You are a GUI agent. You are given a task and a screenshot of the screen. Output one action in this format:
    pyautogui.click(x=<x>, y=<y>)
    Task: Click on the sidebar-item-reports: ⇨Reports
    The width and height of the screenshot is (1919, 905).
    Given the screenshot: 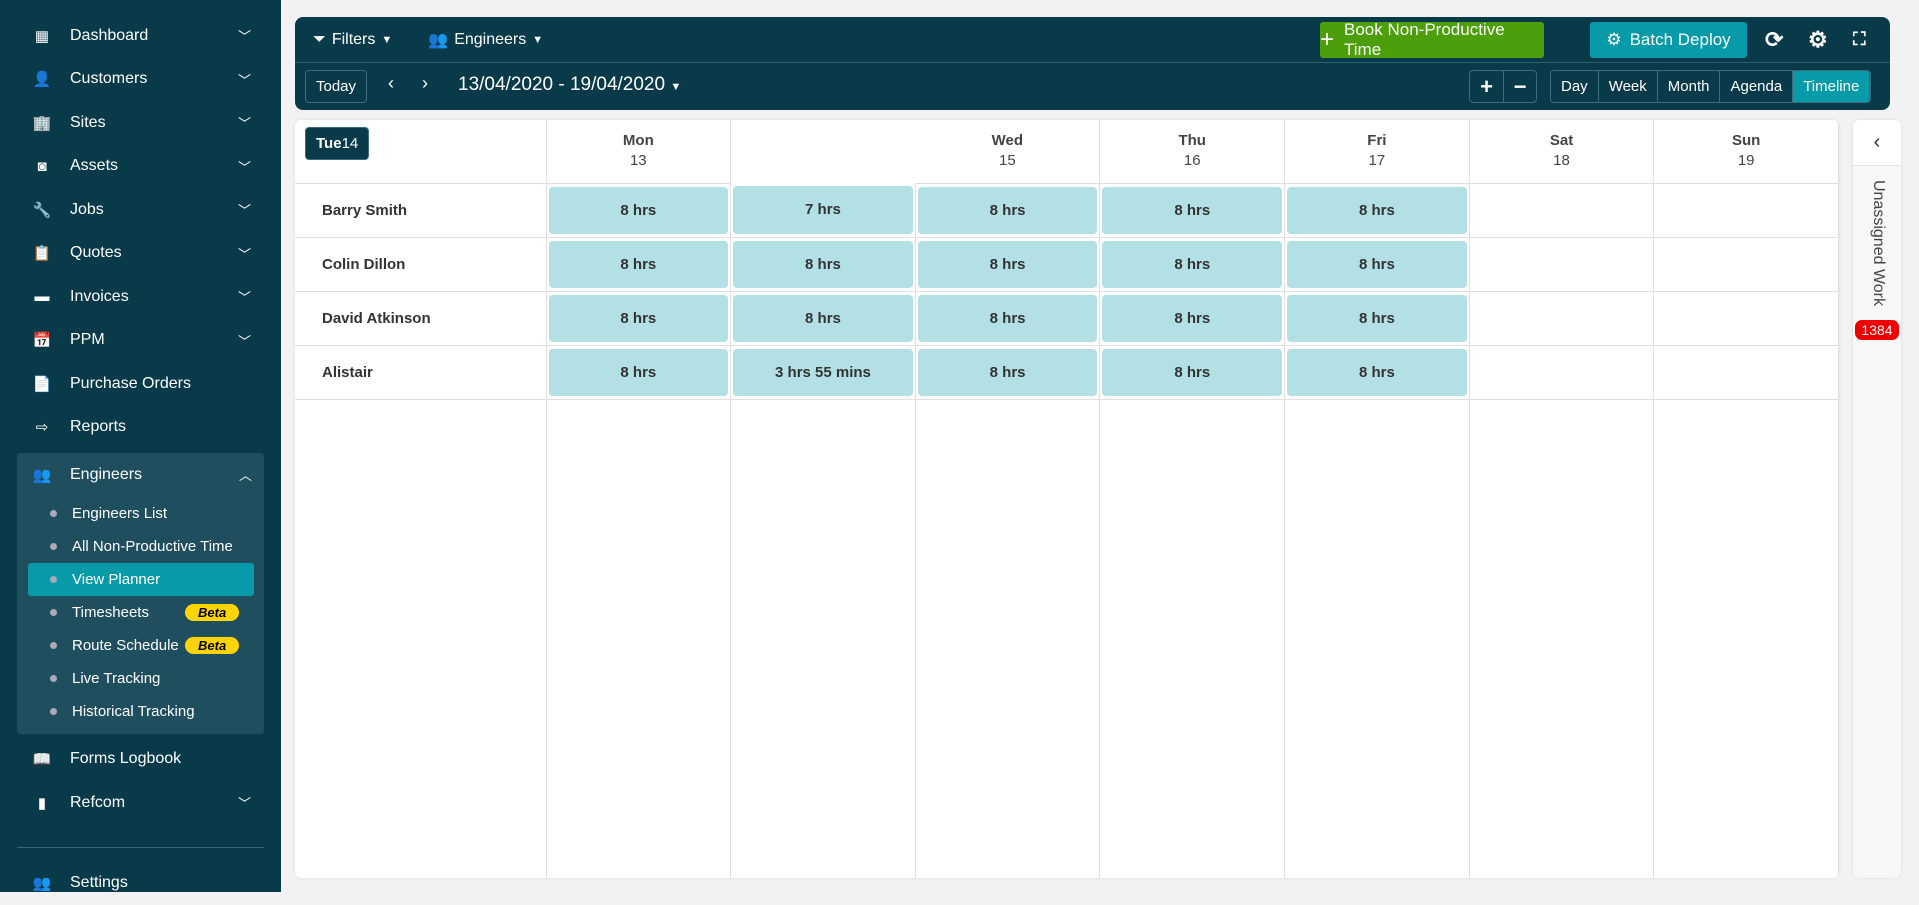 What is the action you would take?
    pyautogui.click(x=140, y=428)
    